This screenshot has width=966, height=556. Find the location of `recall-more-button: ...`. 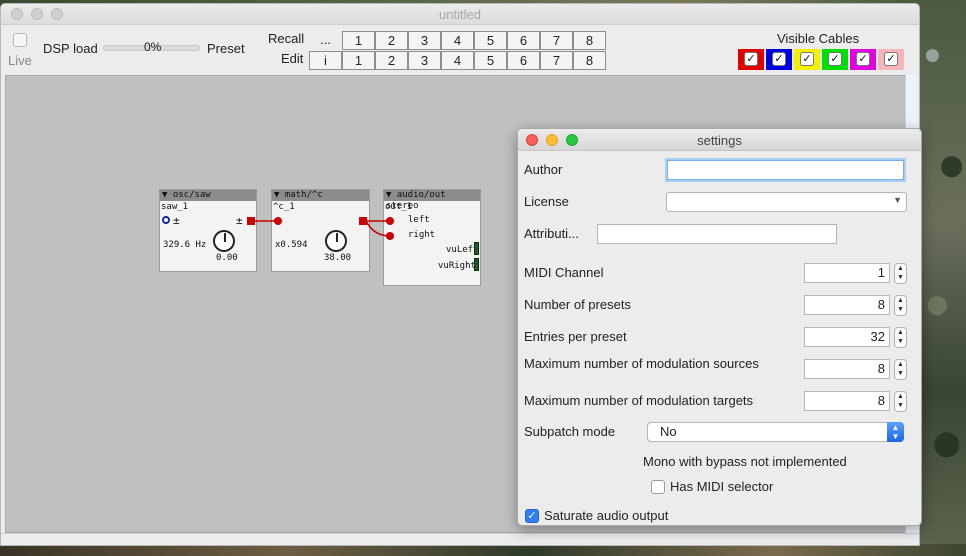

recall-more-button: ... is located at coordinates (325, 40).